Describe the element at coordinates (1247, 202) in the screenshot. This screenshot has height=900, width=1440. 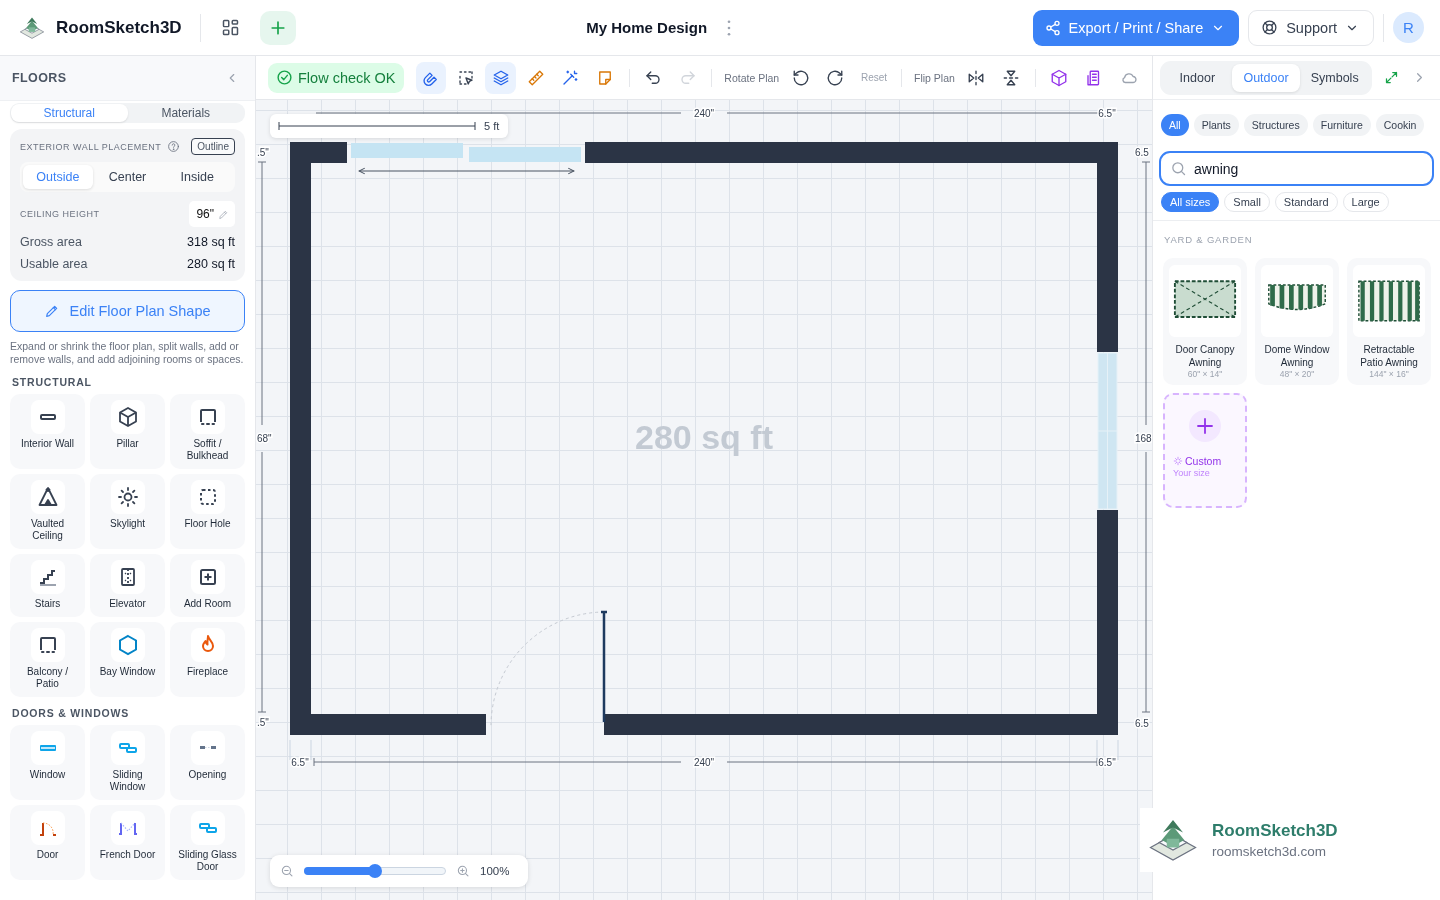
I see `size-chip: Small` at that location.